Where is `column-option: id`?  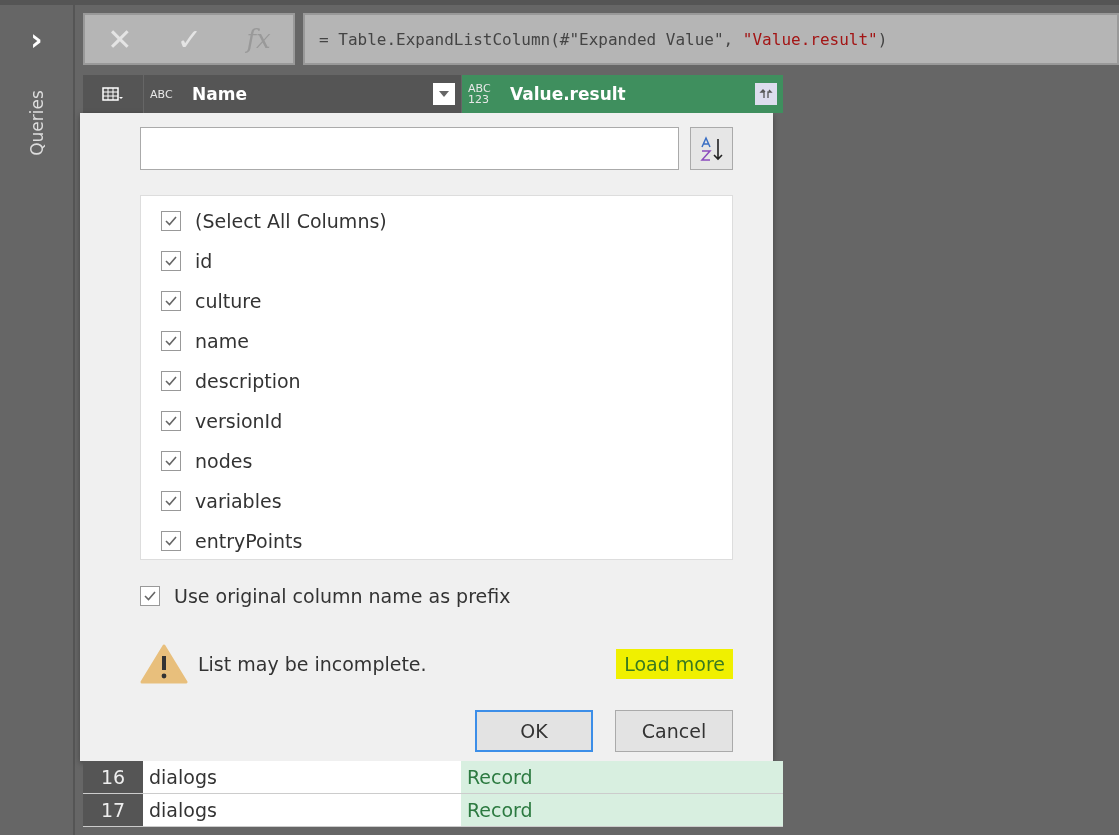
column-option: id is located at coordinates (204, 261).